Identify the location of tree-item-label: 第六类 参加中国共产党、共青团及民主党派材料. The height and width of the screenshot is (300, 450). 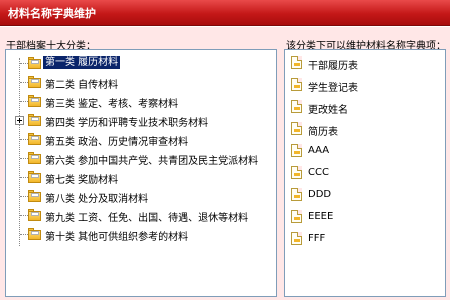
(152, 161).